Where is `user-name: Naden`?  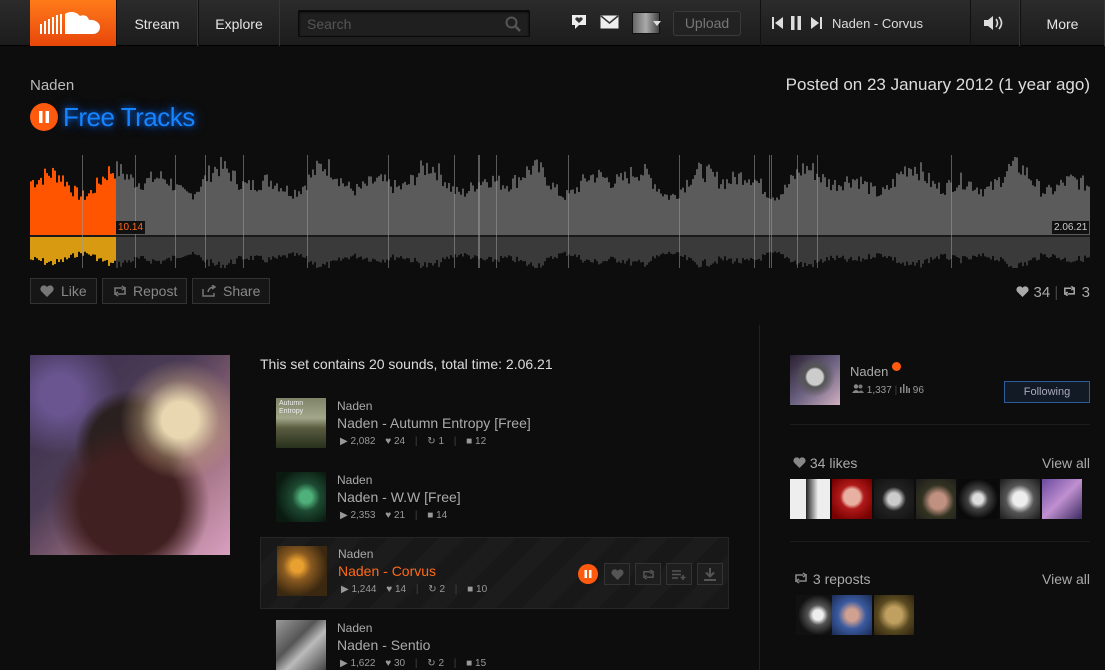
user-name: Naden is located at coordinates (876, 370).